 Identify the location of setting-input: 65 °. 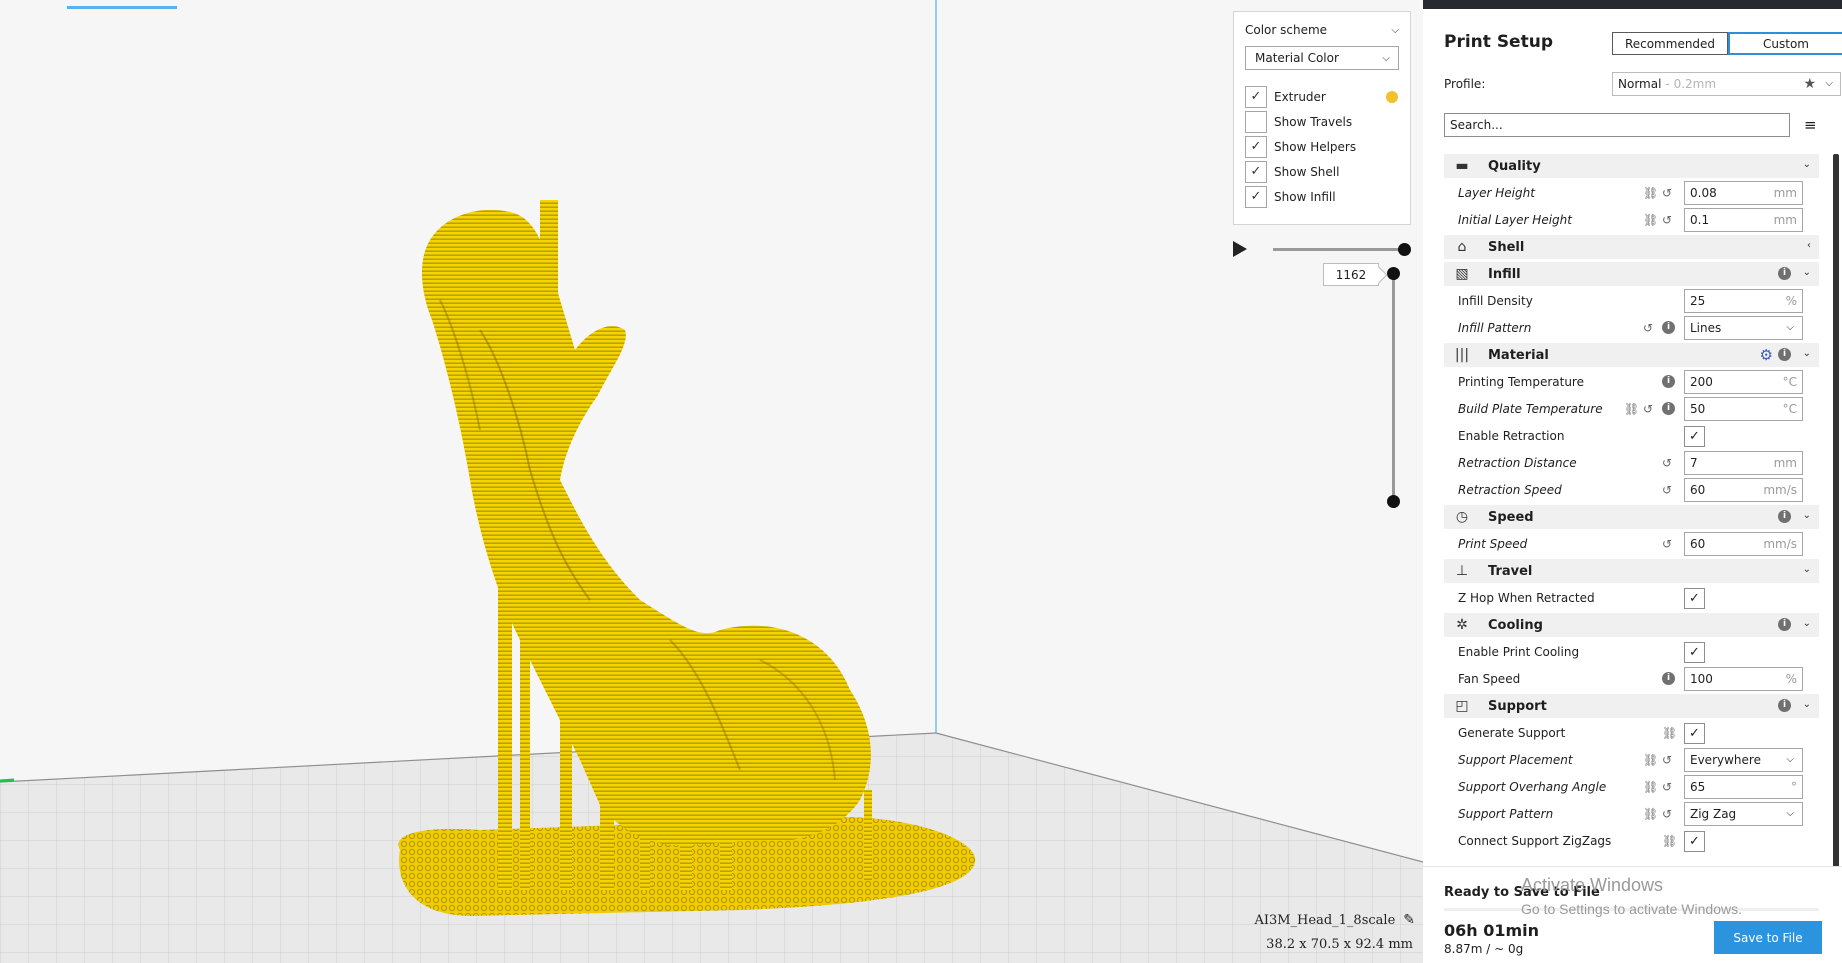
(1743, 787).